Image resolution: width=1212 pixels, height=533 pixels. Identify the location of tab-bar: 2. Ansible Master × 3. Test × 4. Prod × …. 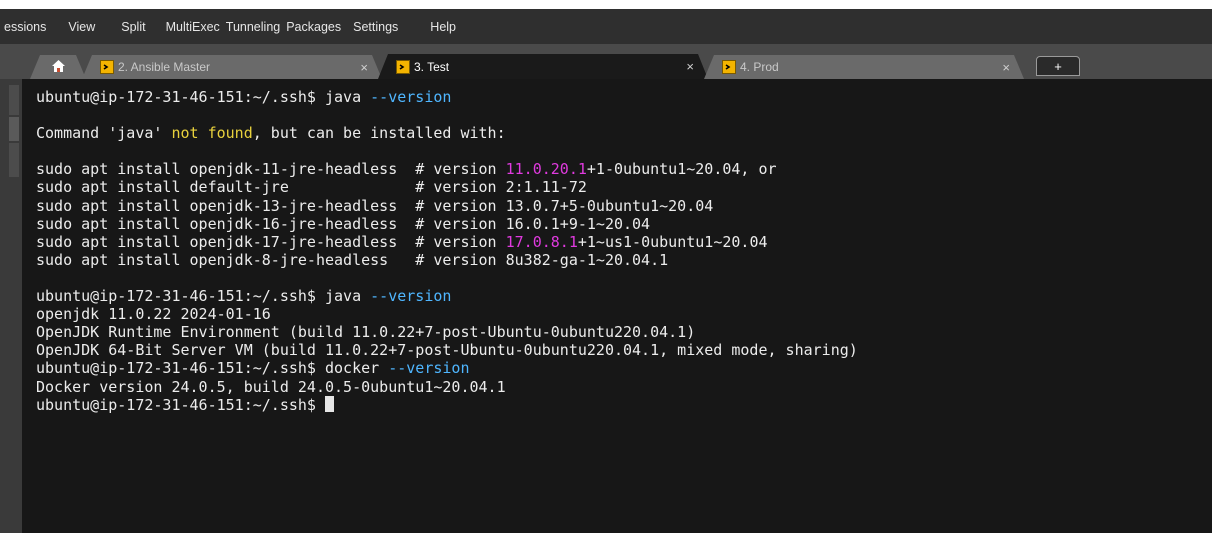
(606, 61).